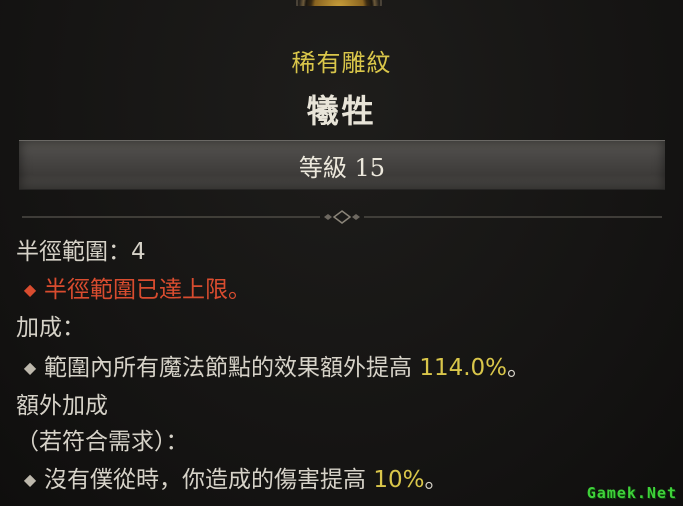  Describe the element at coordinates (463, 368) in the screenshot. I see `bonus-value: 114.0%` at that location.